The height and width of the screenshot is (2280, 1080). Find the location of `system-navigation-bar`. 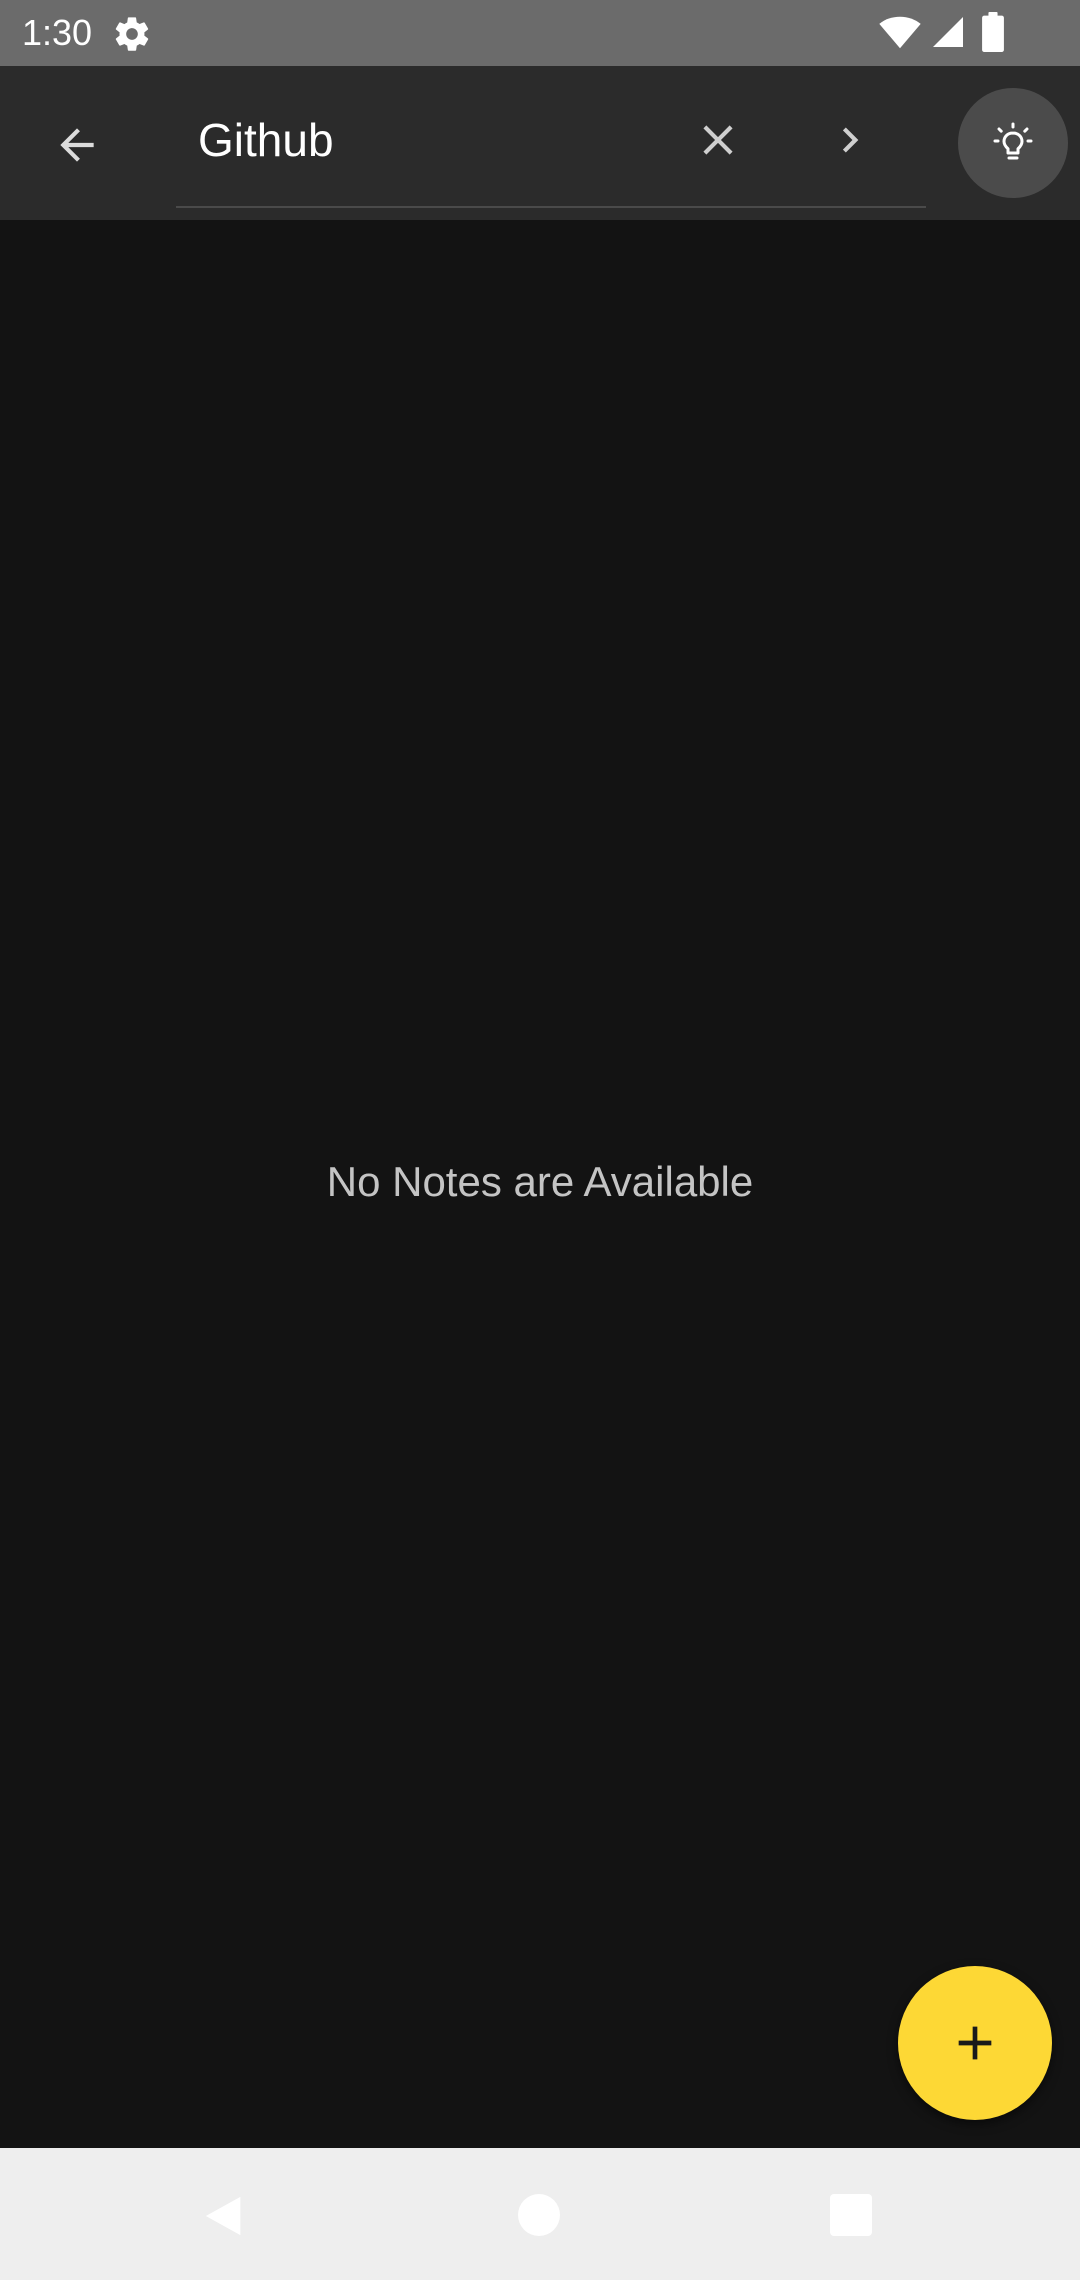

system-navigation-bar is located at coordinates (540, 2214).